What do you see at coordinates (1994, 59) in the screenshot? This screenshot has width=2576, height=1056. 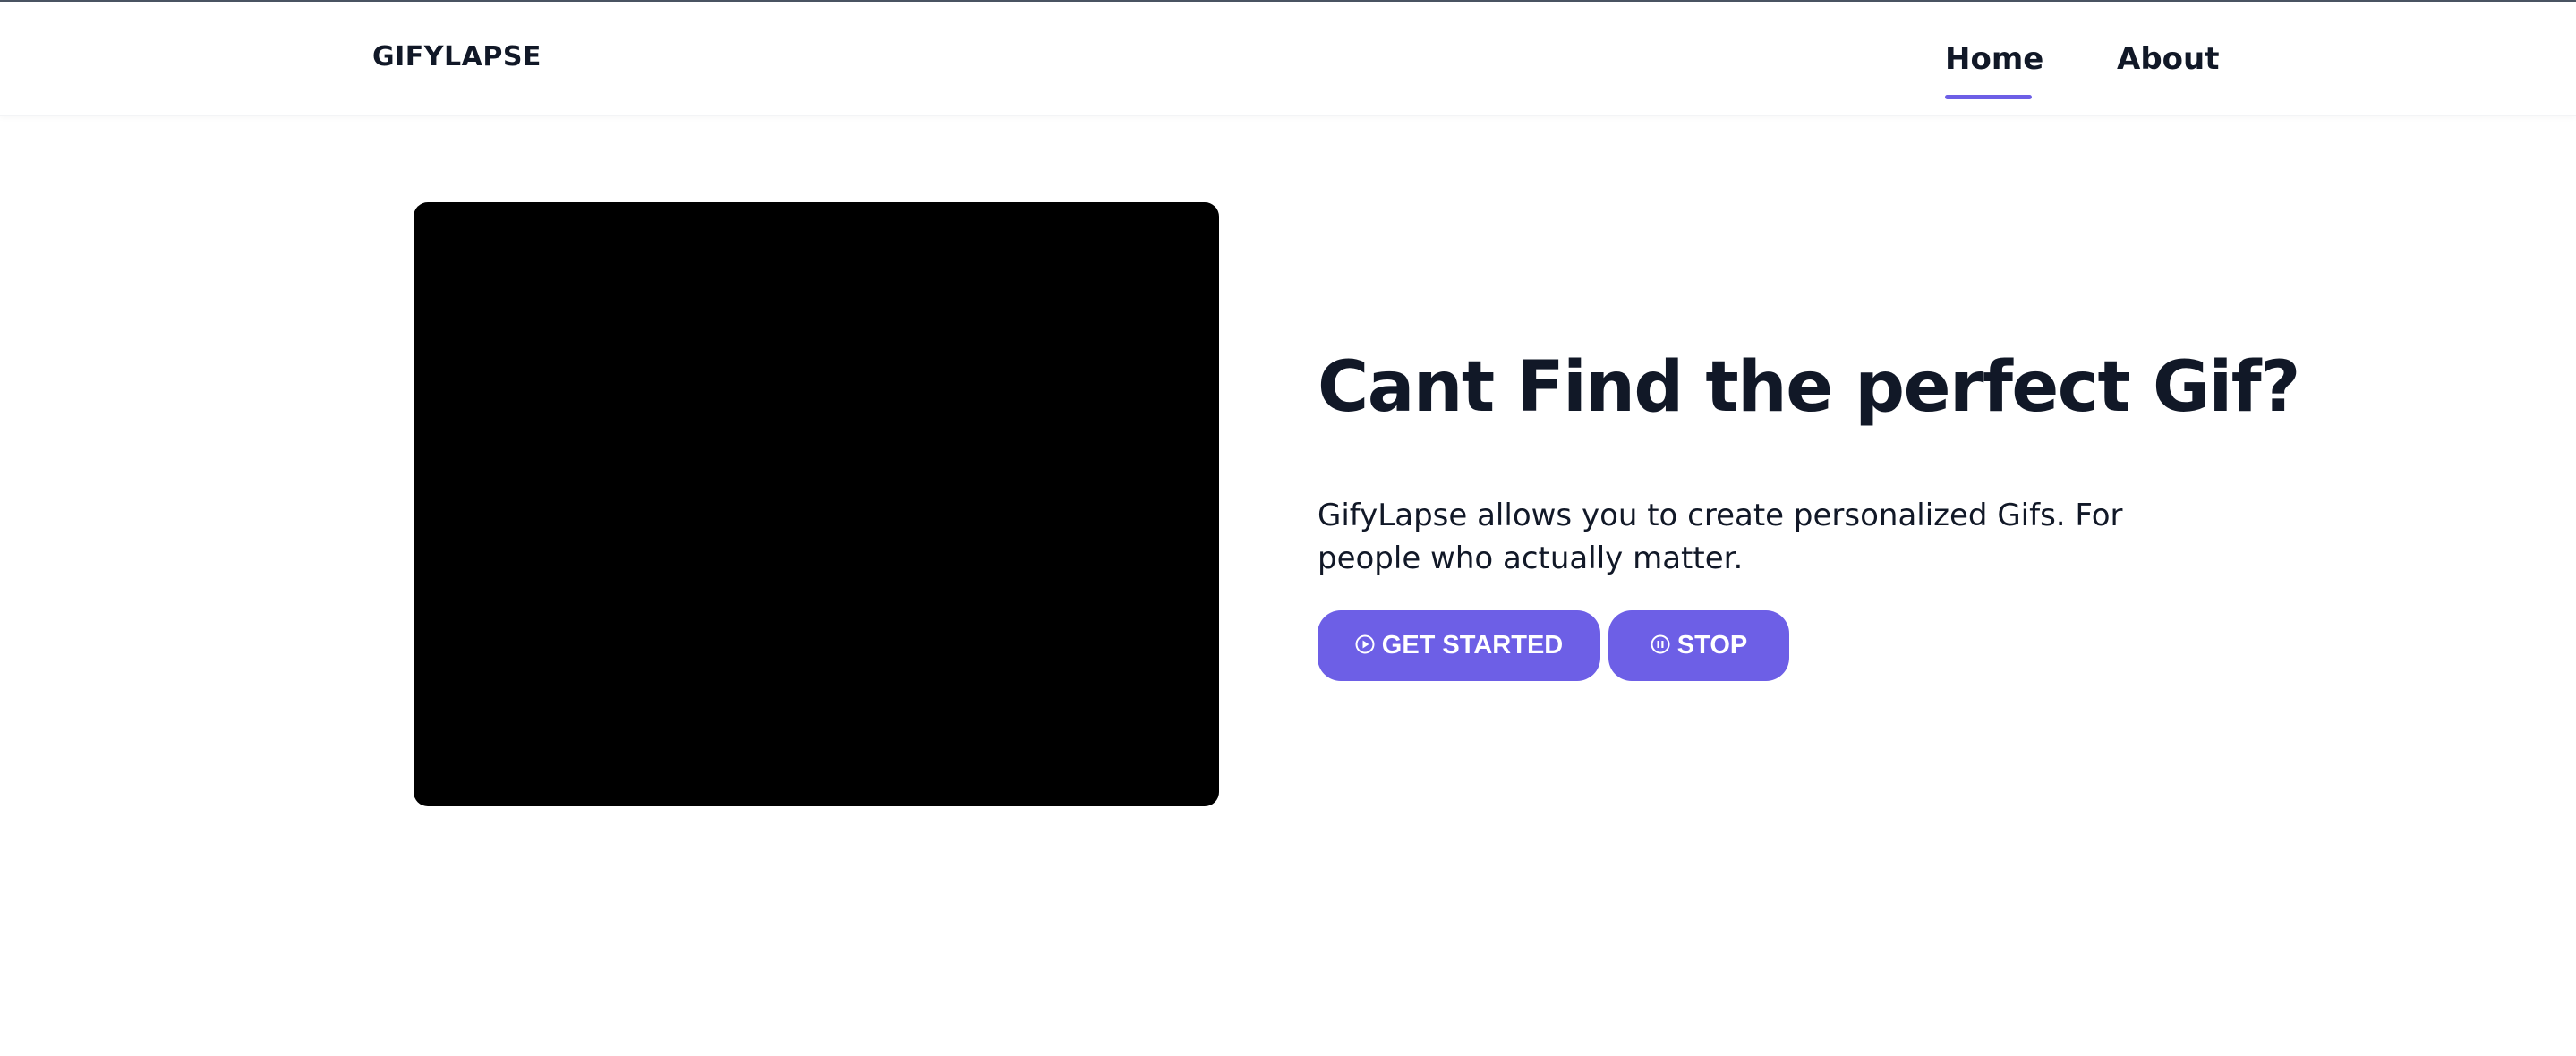 I see `nav-link-home: Home` at bounding box center [1994, 59].